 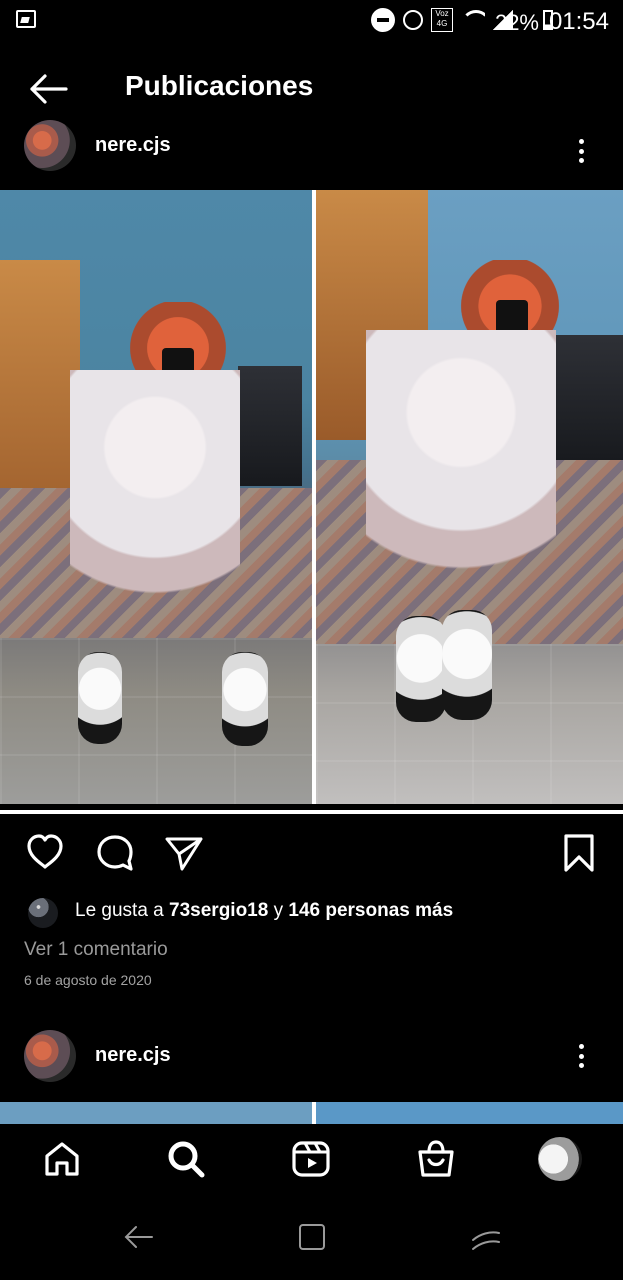 What do you see at coordinates (115, 853) in the screenshot?
I see `comment-icon` at bounding box center [115, 853].